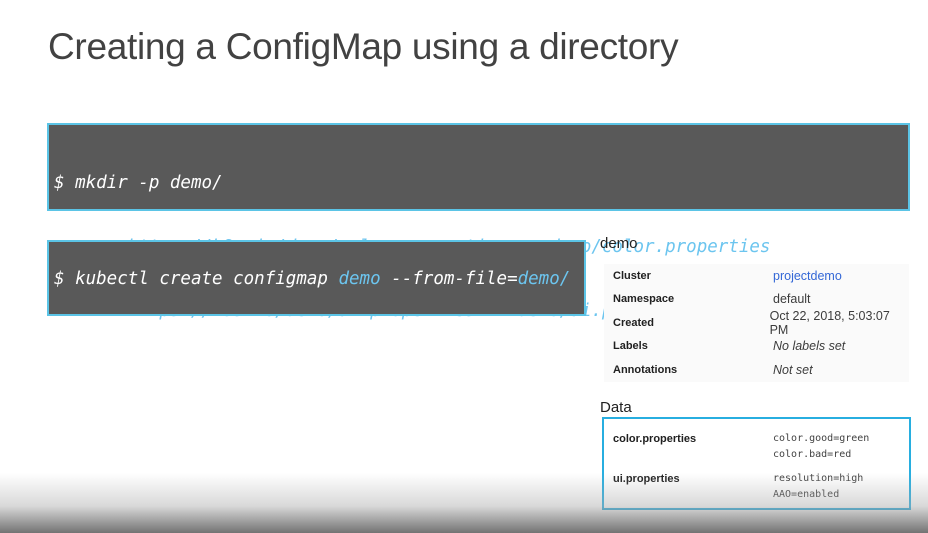 The width and height of the screenshot is (928, 533). What do you see at coordinates (812, 454) in the screenshot?
I see `data-value-line: color.bad=red` at bounding box center [812, 454].